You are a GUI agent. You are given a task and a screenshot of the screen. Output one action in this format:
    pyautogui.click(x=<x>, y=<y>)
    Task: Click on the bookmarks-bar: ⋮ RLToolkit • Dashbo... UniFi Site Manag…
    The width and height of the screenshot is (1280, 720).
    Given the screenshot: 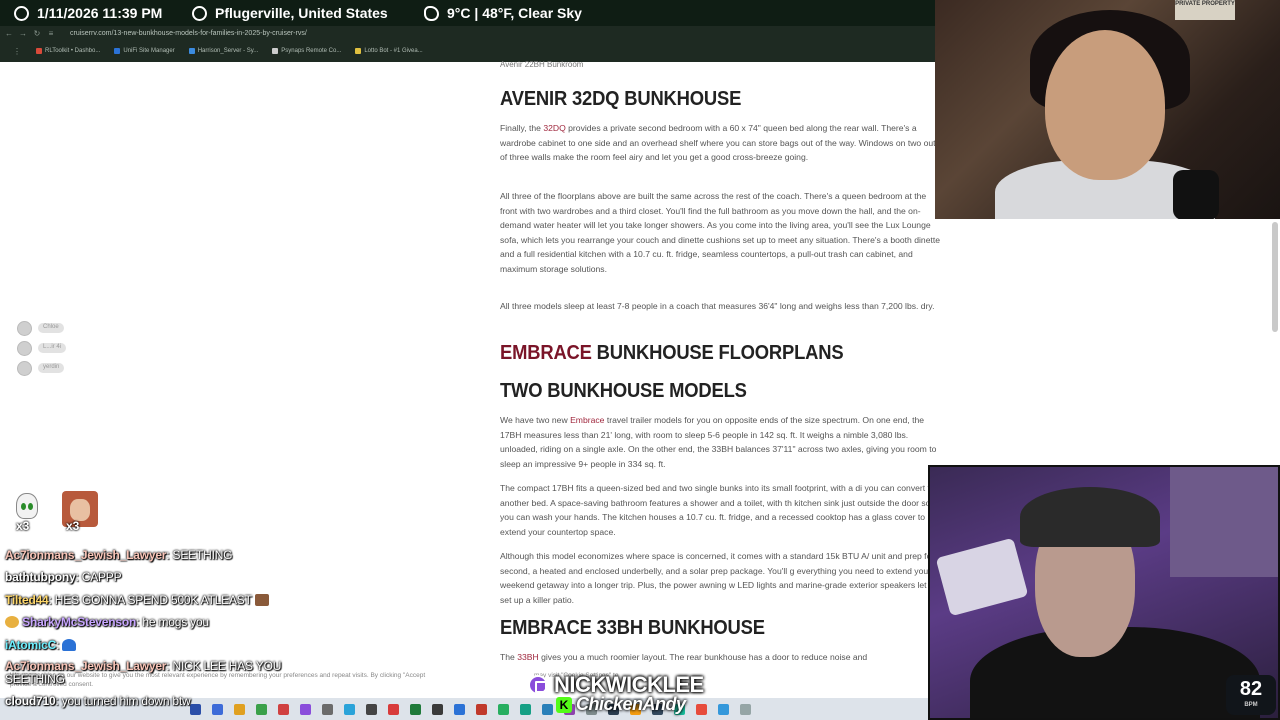 What is the action you would take?
    pyautogui.click(x=211, y=51)
    